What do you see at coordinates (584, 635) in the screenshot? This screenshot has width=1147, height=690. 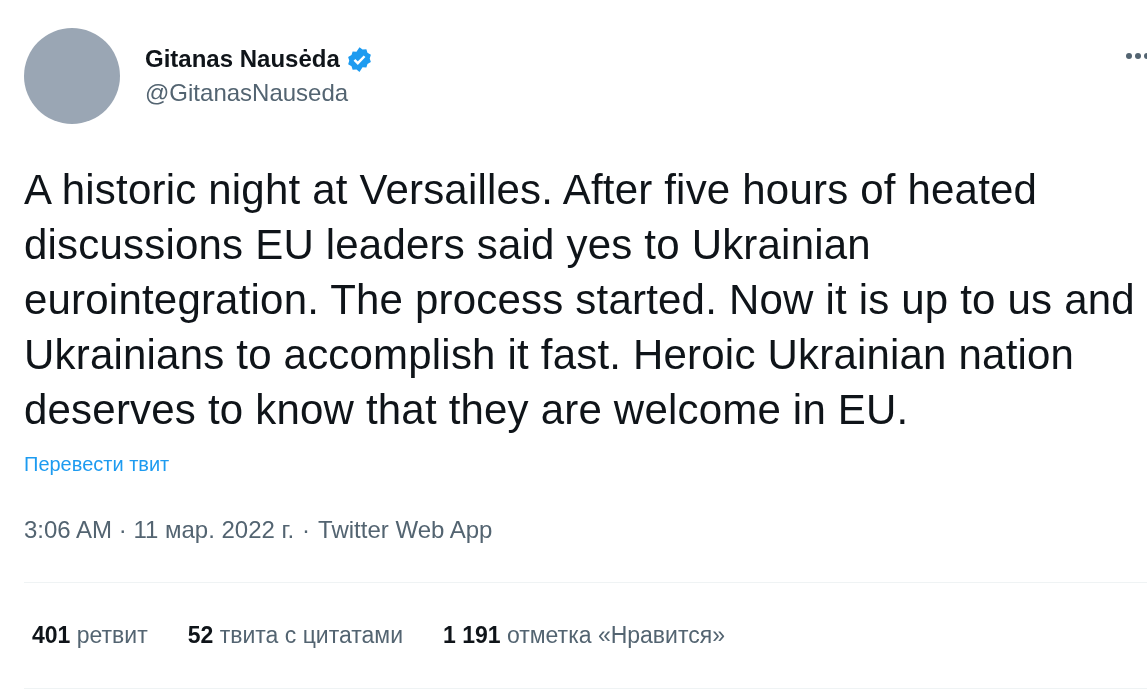 I see `engagement-stat: 1 191 отметка «Нравится»` at bounding box center [584, 635].